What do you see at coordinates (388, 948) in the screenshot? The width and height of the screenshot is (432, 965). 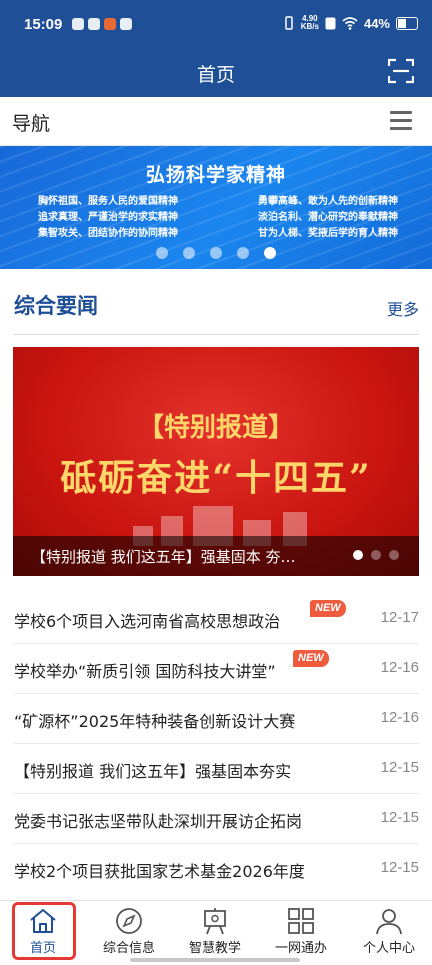 I see `tab-label: 个人中心` at bounding box center [388, 948].